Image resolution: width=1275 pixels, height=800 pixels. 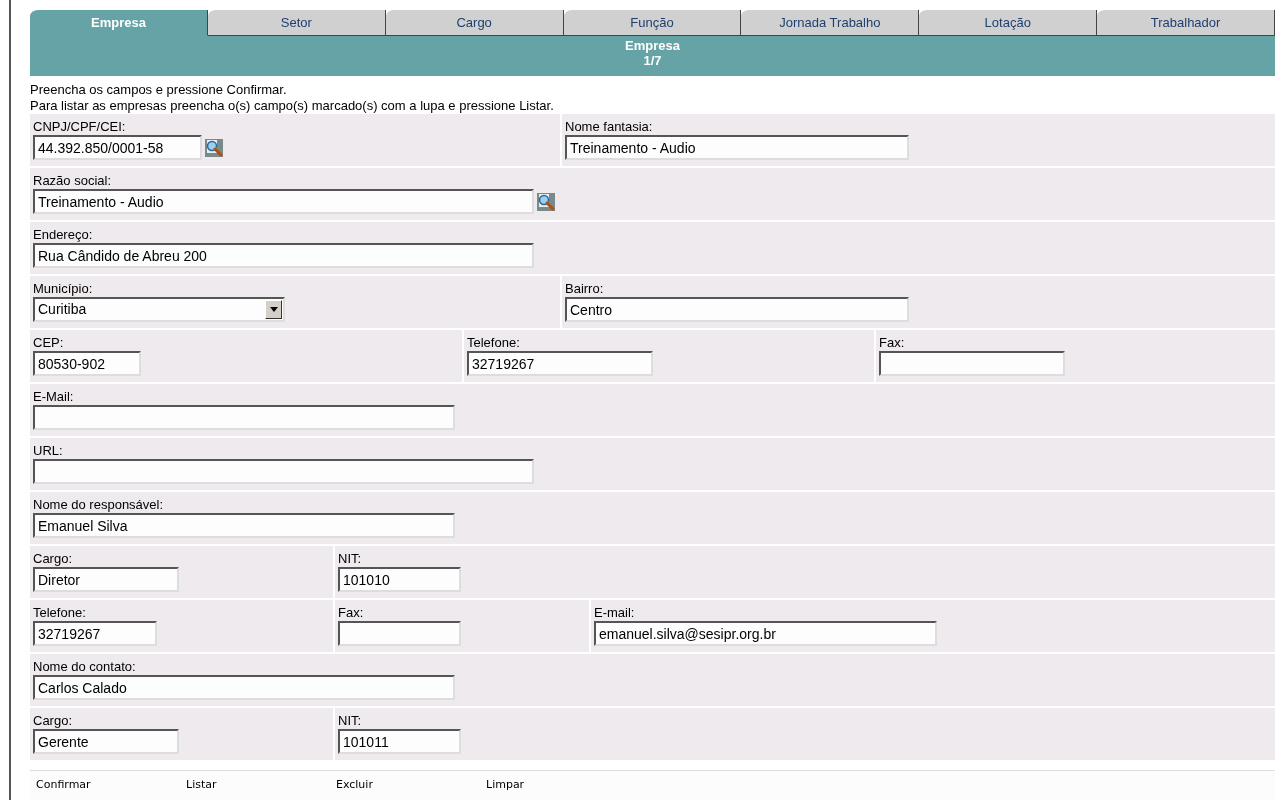 What do you see at coordinates (399, 579) in the screenshot?
I see `input-field: 101010` at bounding box center [399, 579].